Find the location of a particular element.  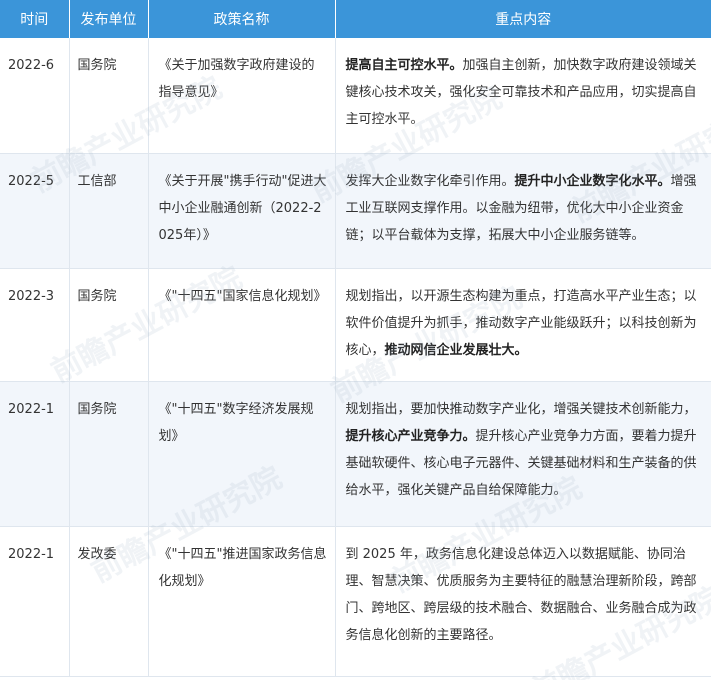

cell-policy-name: 《关于开展"携手行动"促进大中小企业融通创新（2022-2025年）》 is located at coordinates (242, 211).